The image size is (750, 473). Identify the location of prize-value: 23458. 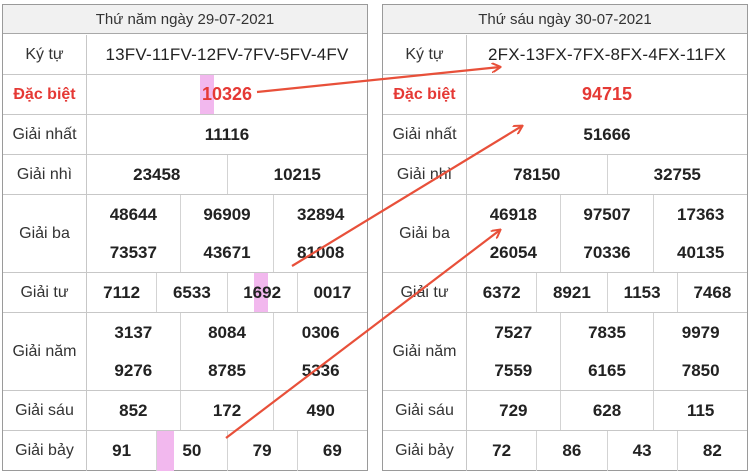
(157, 174).